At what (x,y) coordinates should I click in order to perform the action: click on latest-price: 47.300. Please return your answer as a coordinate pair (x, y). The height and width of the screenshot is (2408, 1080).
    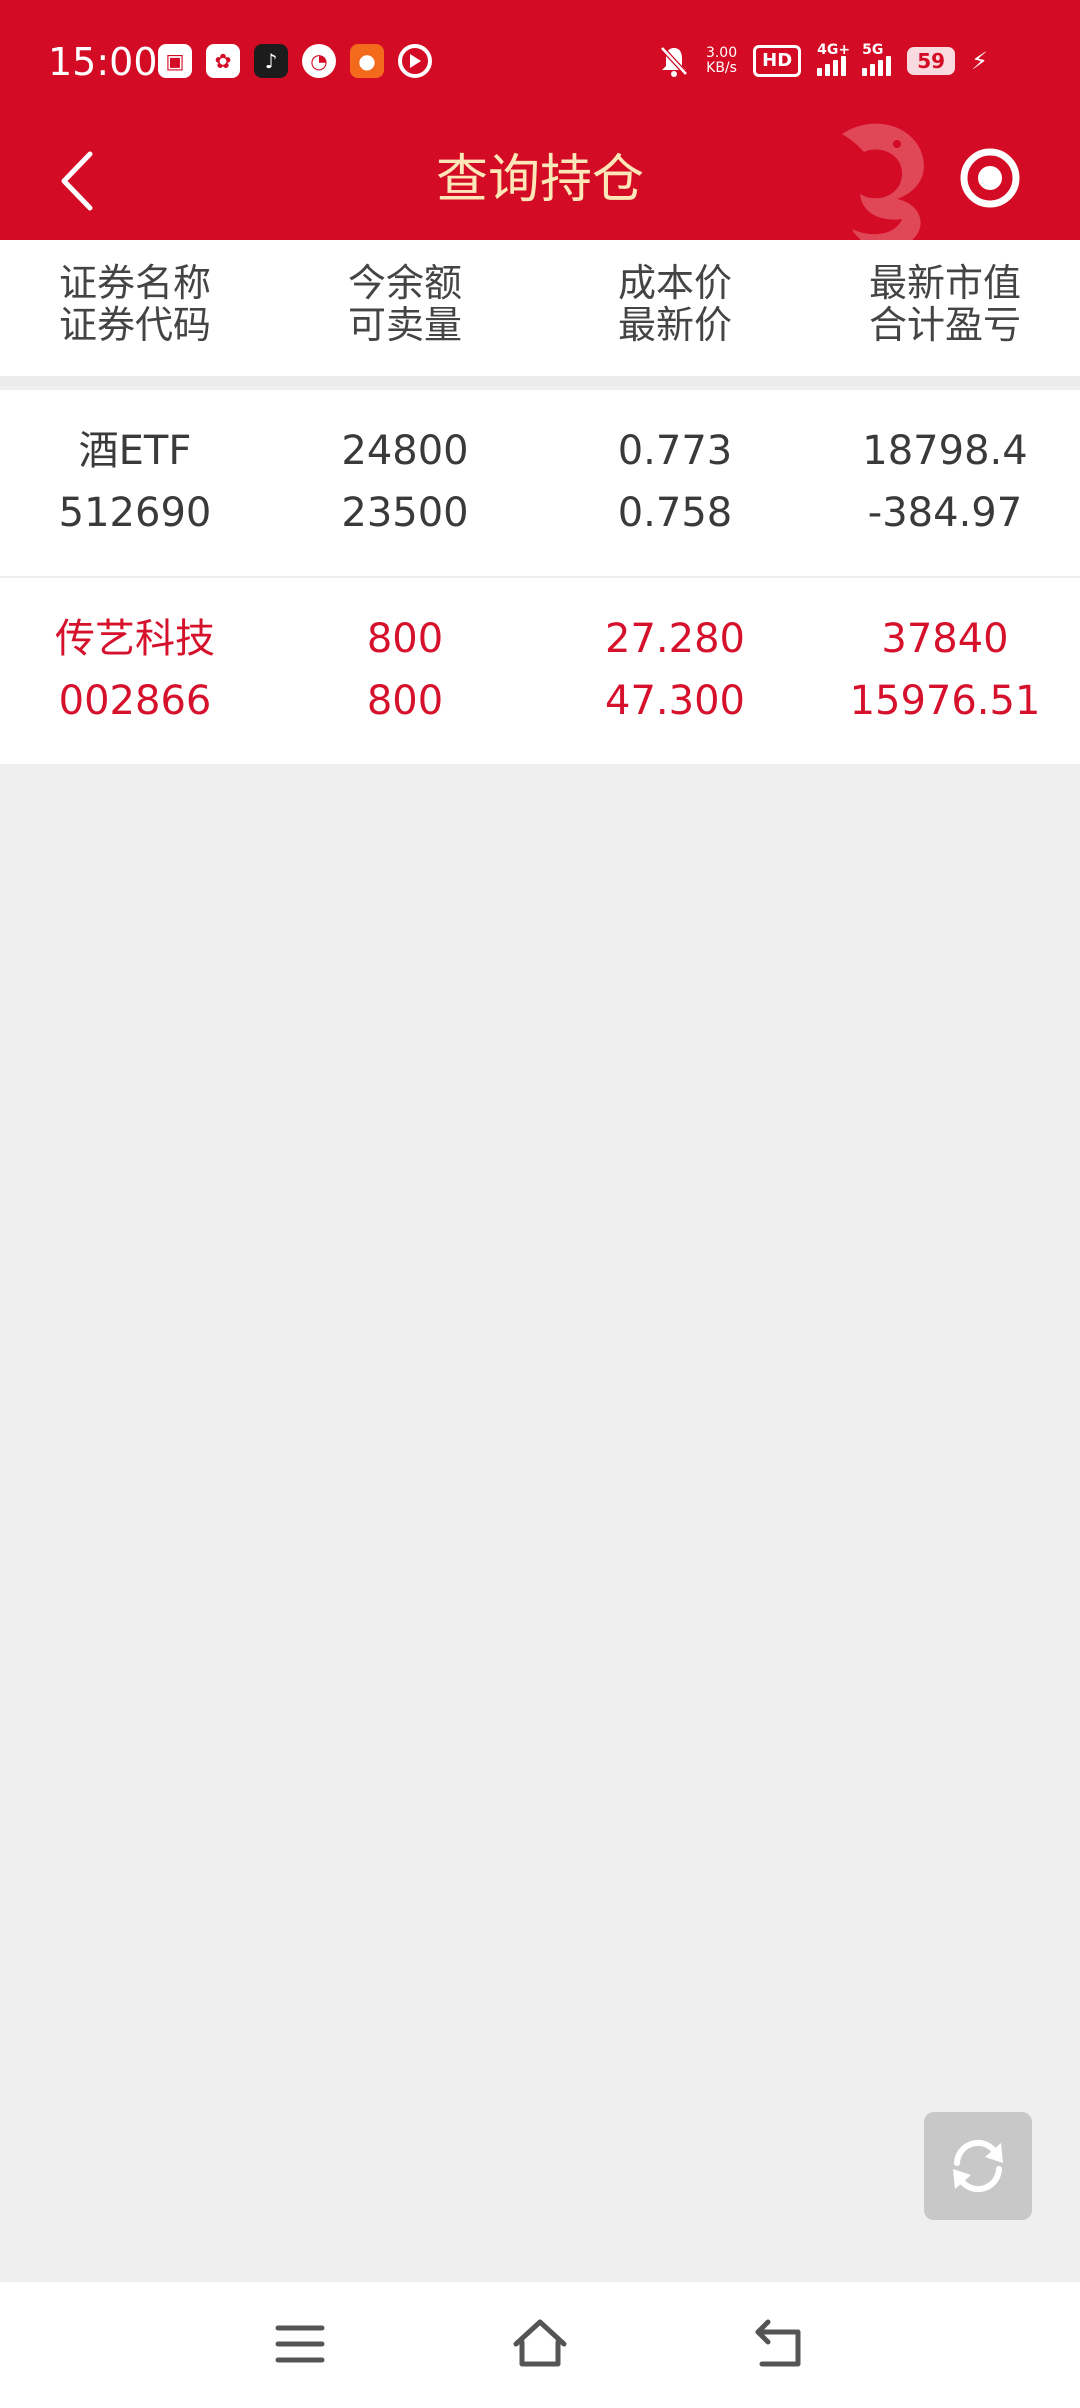
    Looking at the image, I should click on (675, 701).